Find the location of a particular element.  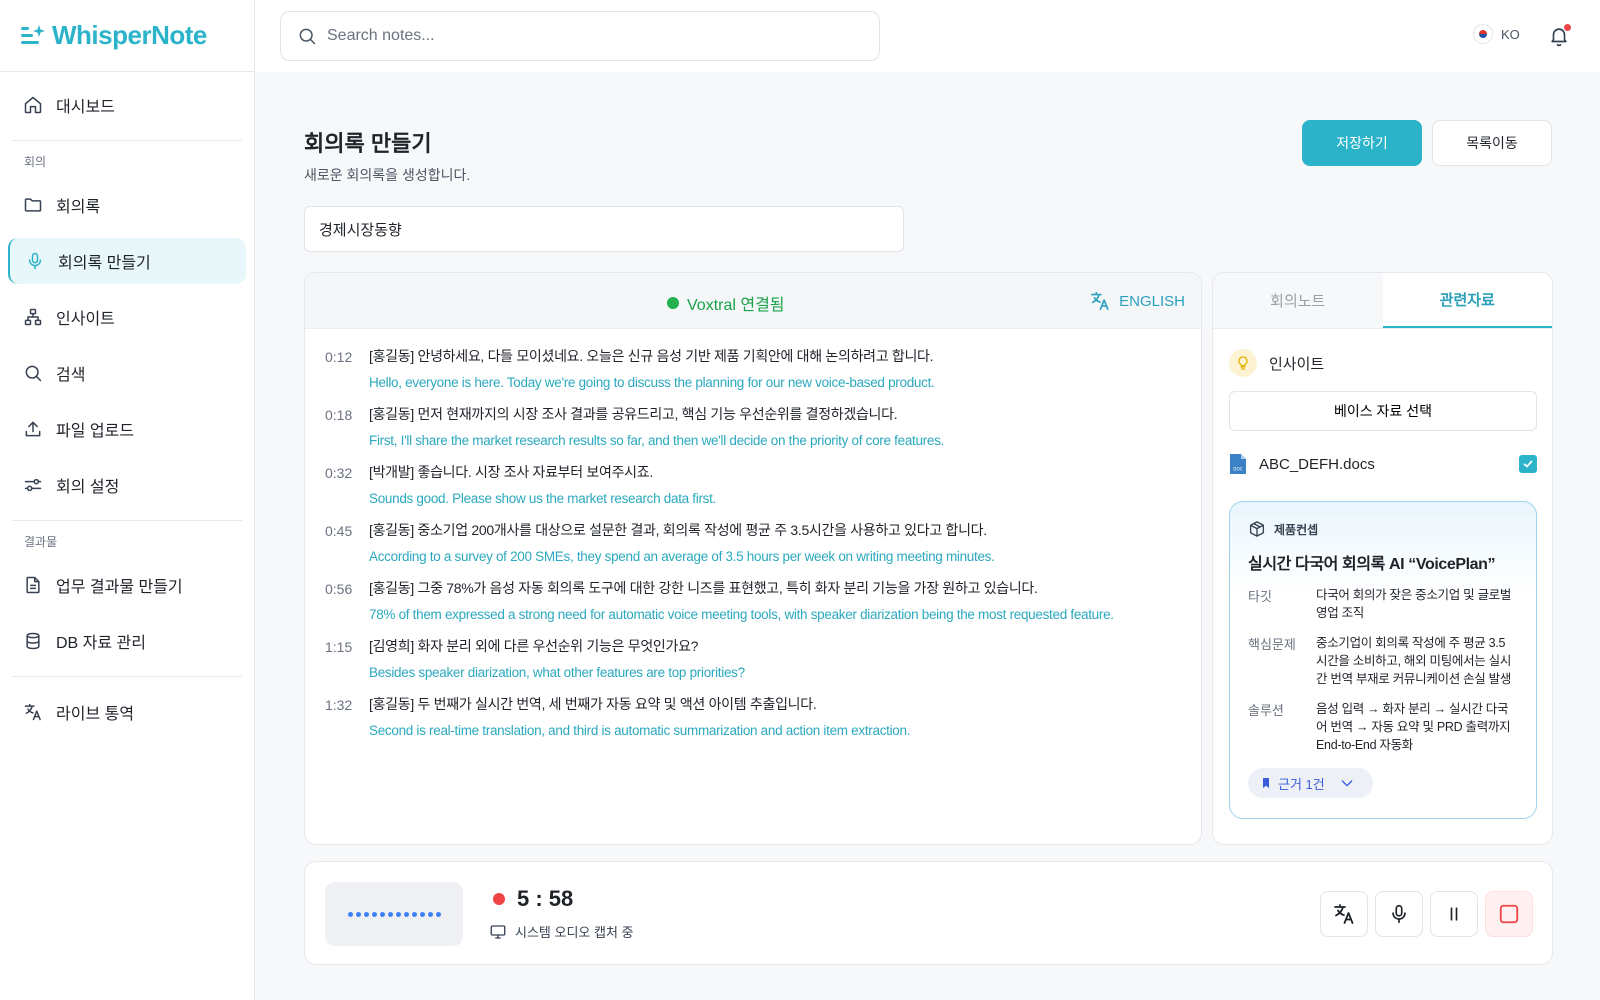

file-checkbox is located at coordinates (1528, 464).